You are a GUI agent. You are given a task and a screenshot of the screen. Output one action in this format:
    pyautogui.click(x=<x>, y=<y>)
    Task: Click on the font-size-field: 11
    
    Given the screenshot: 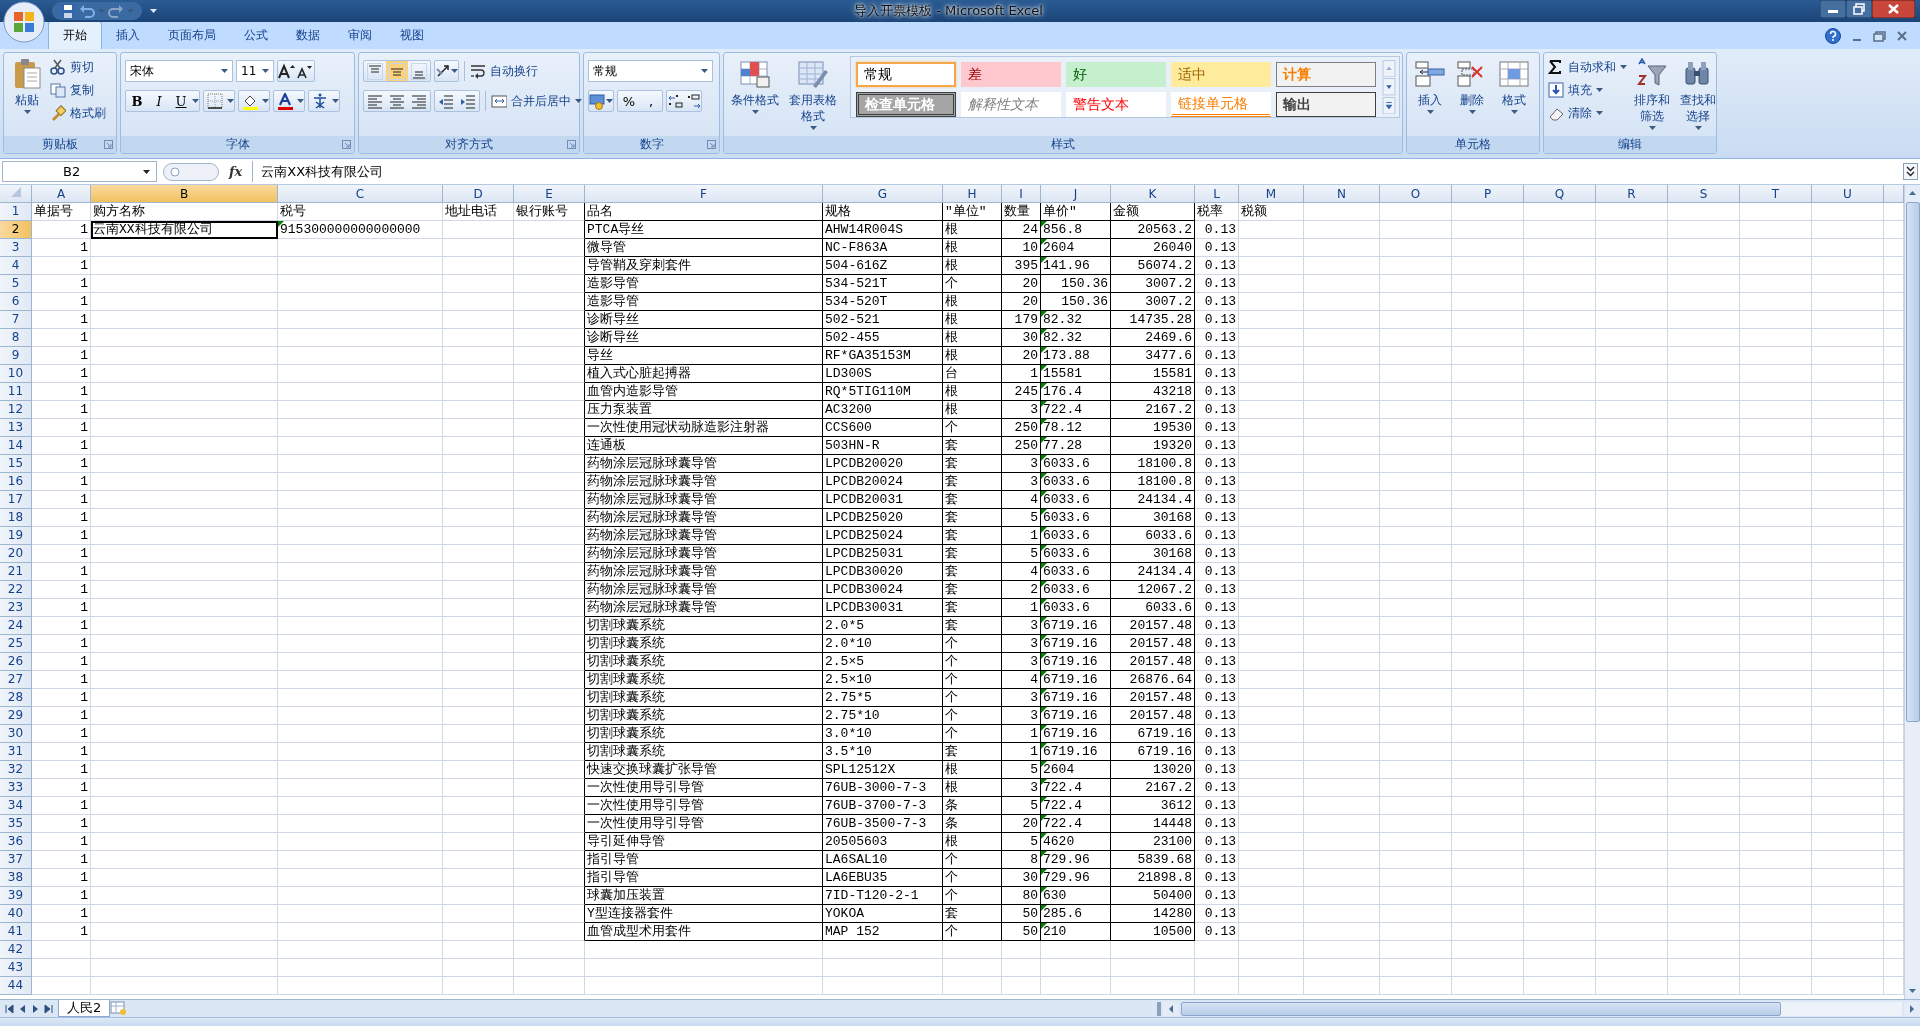 What is the action you would take?
    pyautogui.click(x=255, y=71)
    